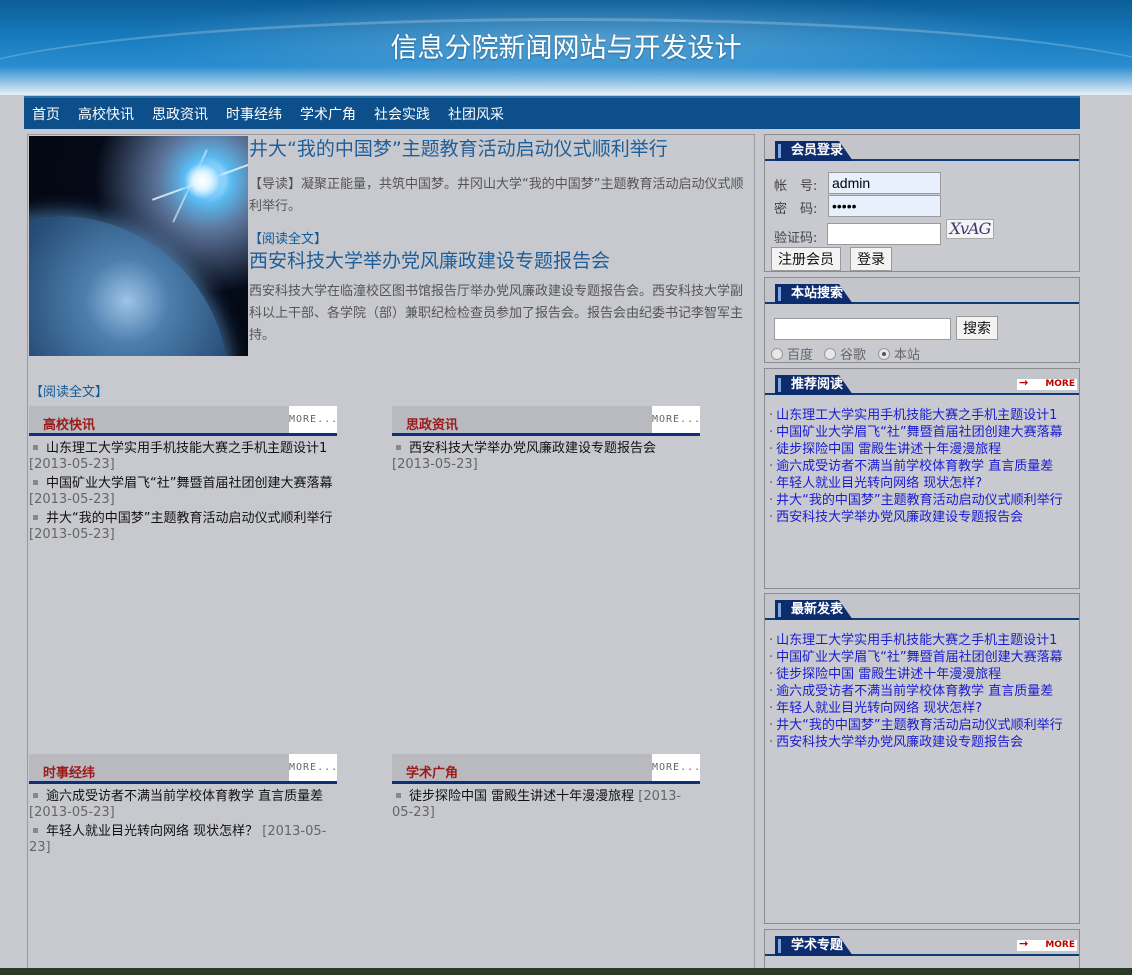  What do you see at coordinates (501, 149) in the screenshot?
I see `featured-title: 井大“我的中国梦”主题教育活动启动仪式顺利举行` at bounding box center [501, 149].